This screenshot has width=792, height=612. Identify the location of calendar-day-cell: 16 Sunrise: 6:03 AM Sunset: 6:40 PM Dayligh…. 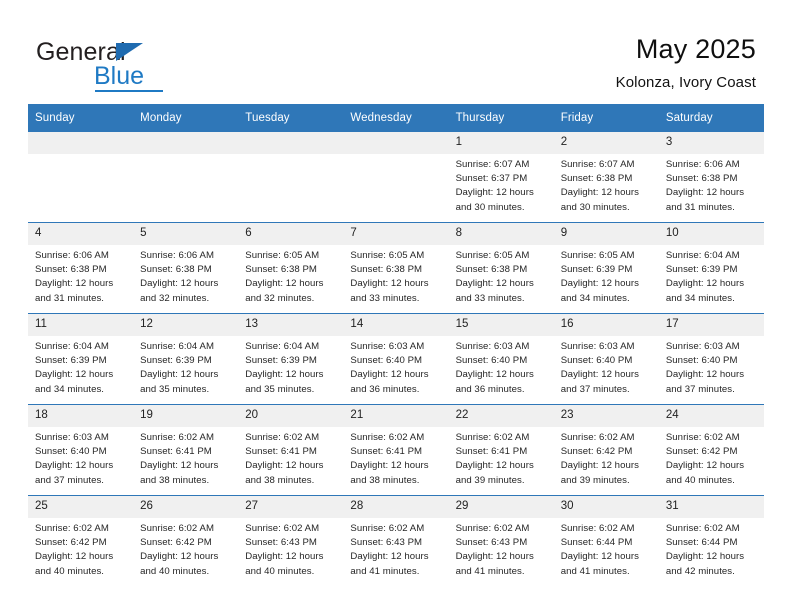
(606, 359).